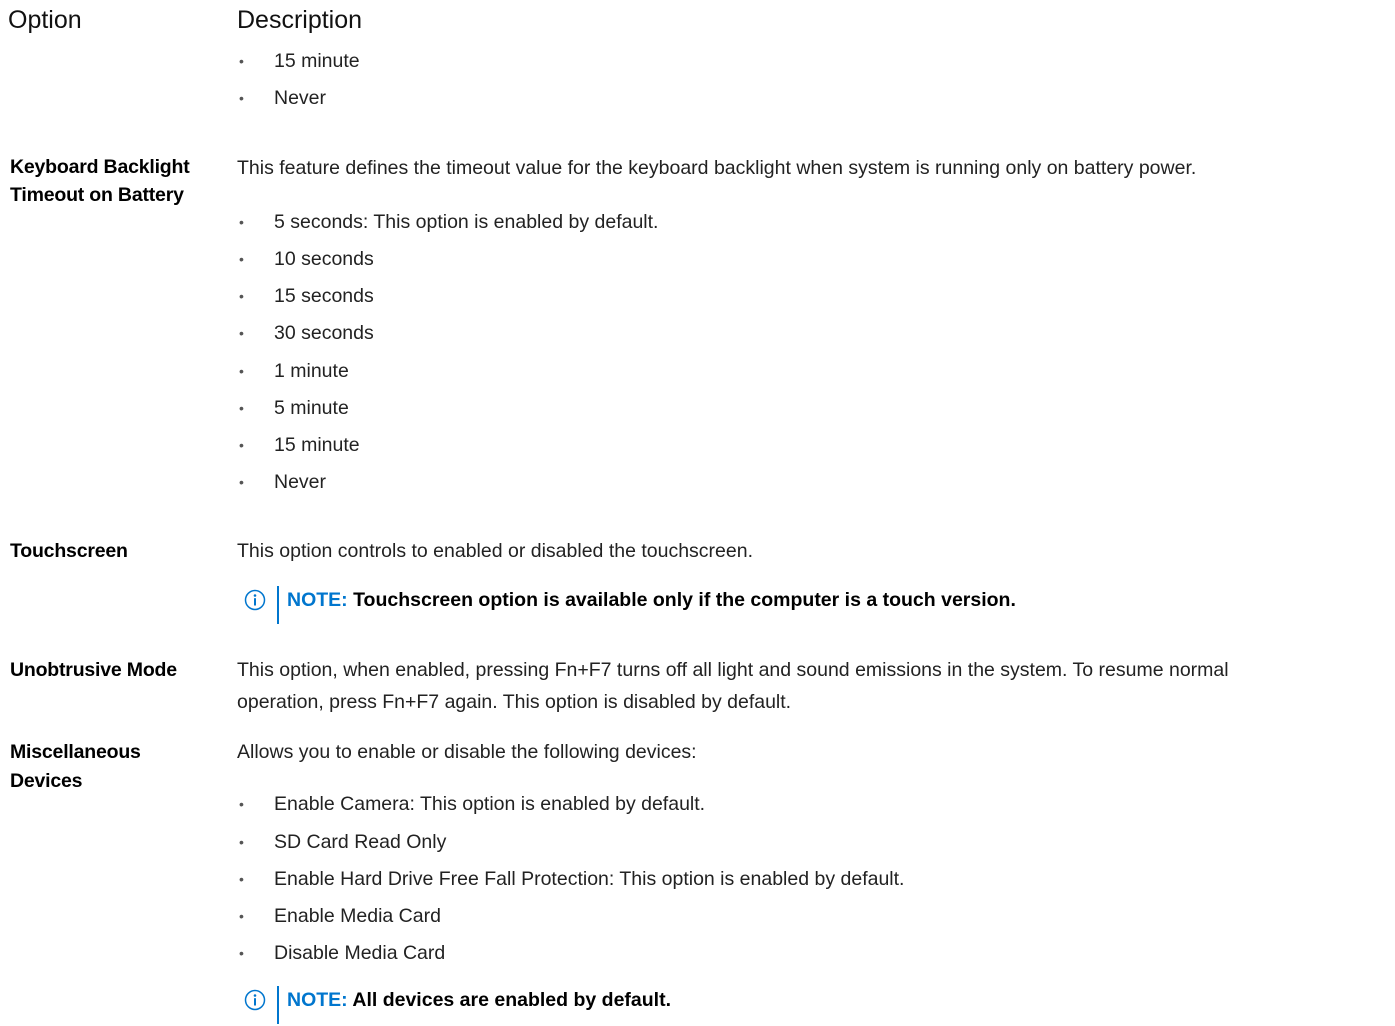 The height and width of the screenshot is (1026, 1395). Describe the element at coordinates (69, 551) in the screenshot. I see `option-name-touchscreen: Touchscreen` at that location.